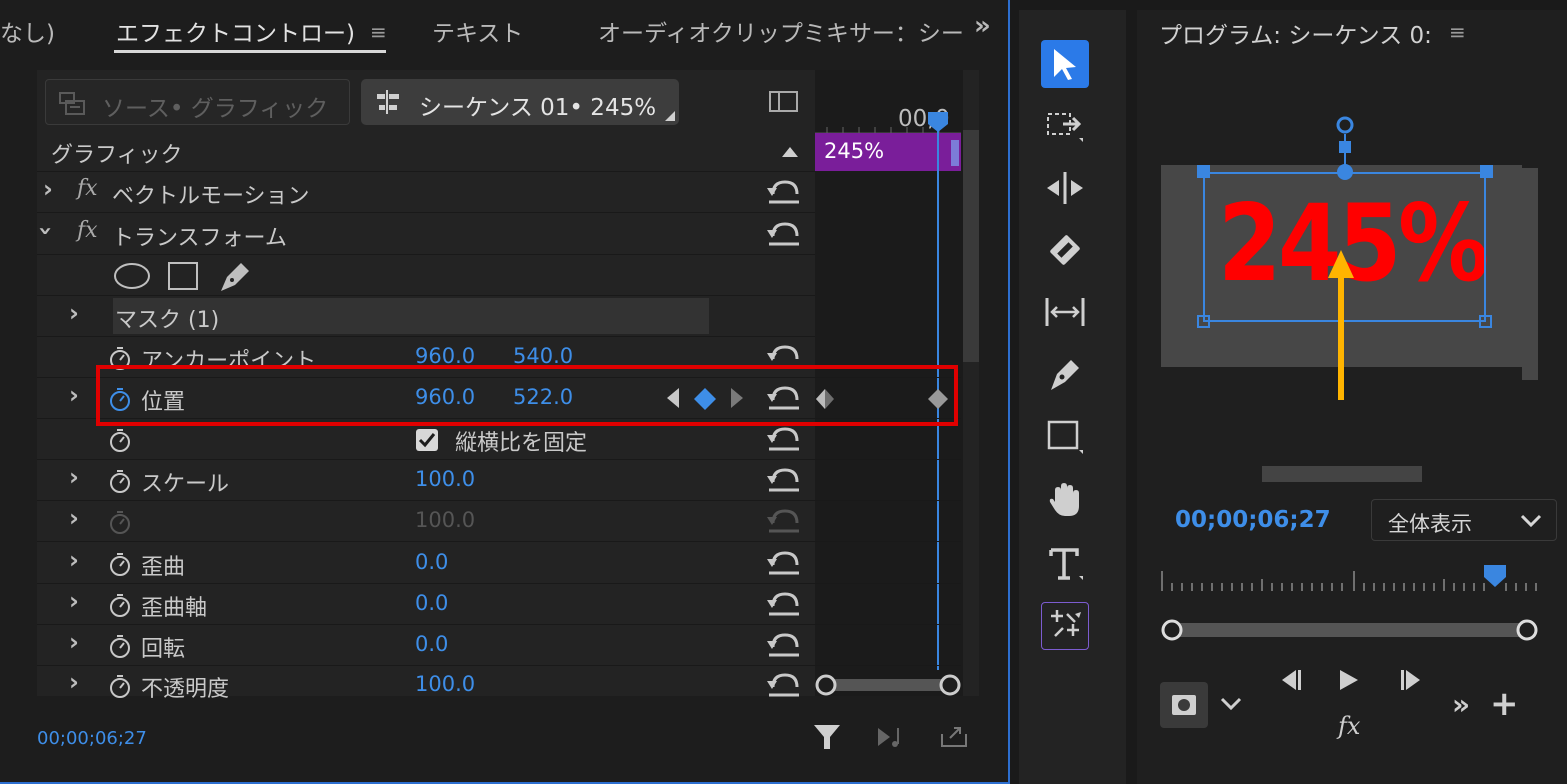  What do you see at coordinates (1184, 705) in the screenshot?
I see `export-frame-button` at bounding box center [1184, 705].